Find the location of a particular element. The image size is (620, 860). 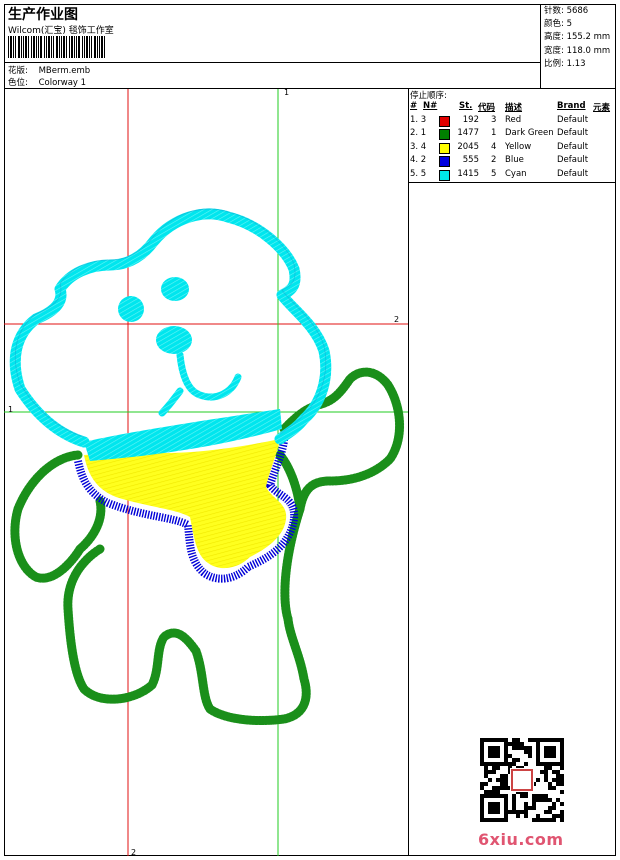

legend-header-desc: 描述 is located at coordinates (514, 108).